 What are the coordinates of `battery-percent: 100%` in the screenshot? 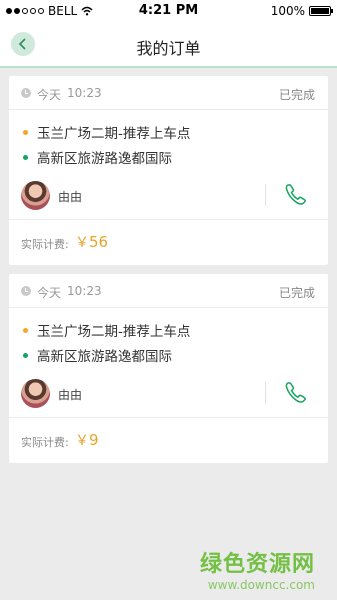 It's located at (287, 11).